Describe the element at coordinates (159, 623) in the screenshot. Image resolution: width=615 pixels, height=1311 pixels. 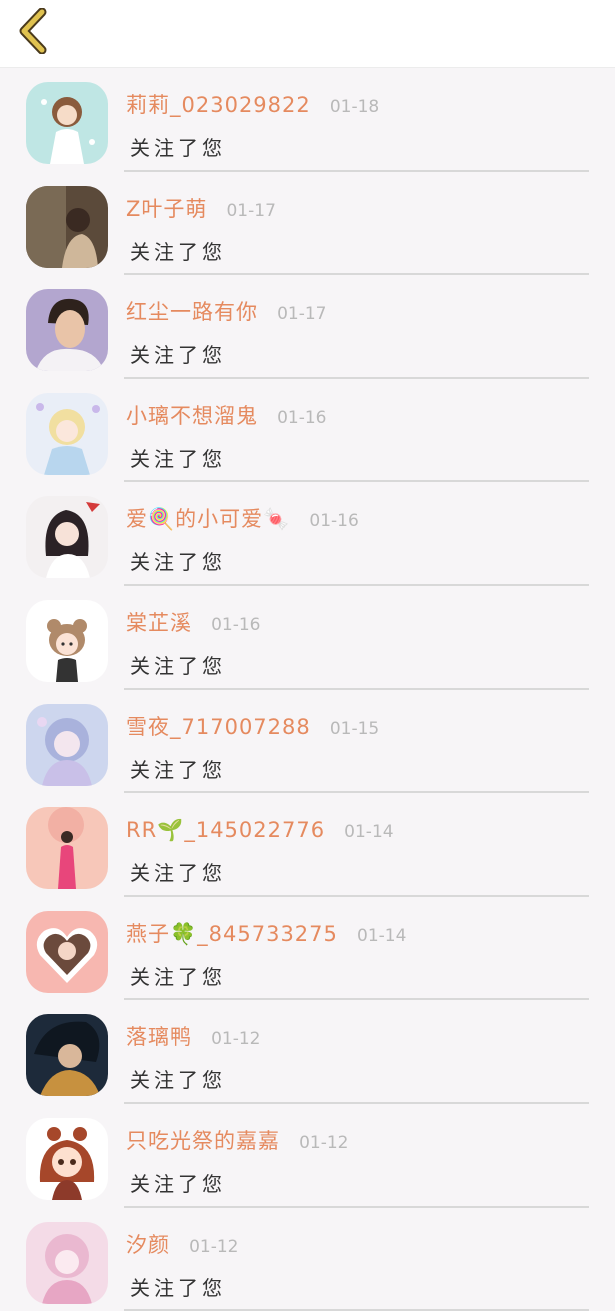
I see `user-name: 棠芷溪` at that location.